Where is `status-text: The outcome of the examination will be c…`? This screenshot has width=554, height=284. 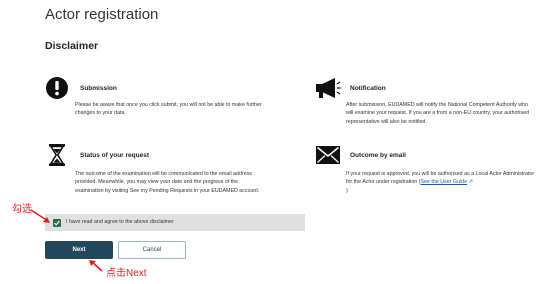
status-text: The outcome of the examination will be c… is located at coordinates (167, 182).